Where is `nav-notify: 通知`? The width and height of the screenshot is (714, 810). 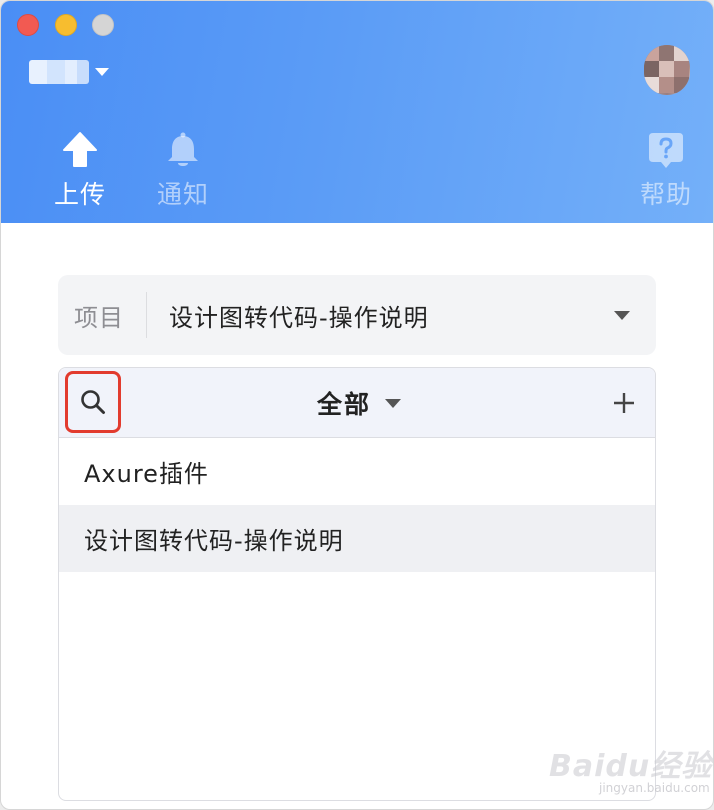 nav-notify: 通知 is located at coordinates (183, 171).